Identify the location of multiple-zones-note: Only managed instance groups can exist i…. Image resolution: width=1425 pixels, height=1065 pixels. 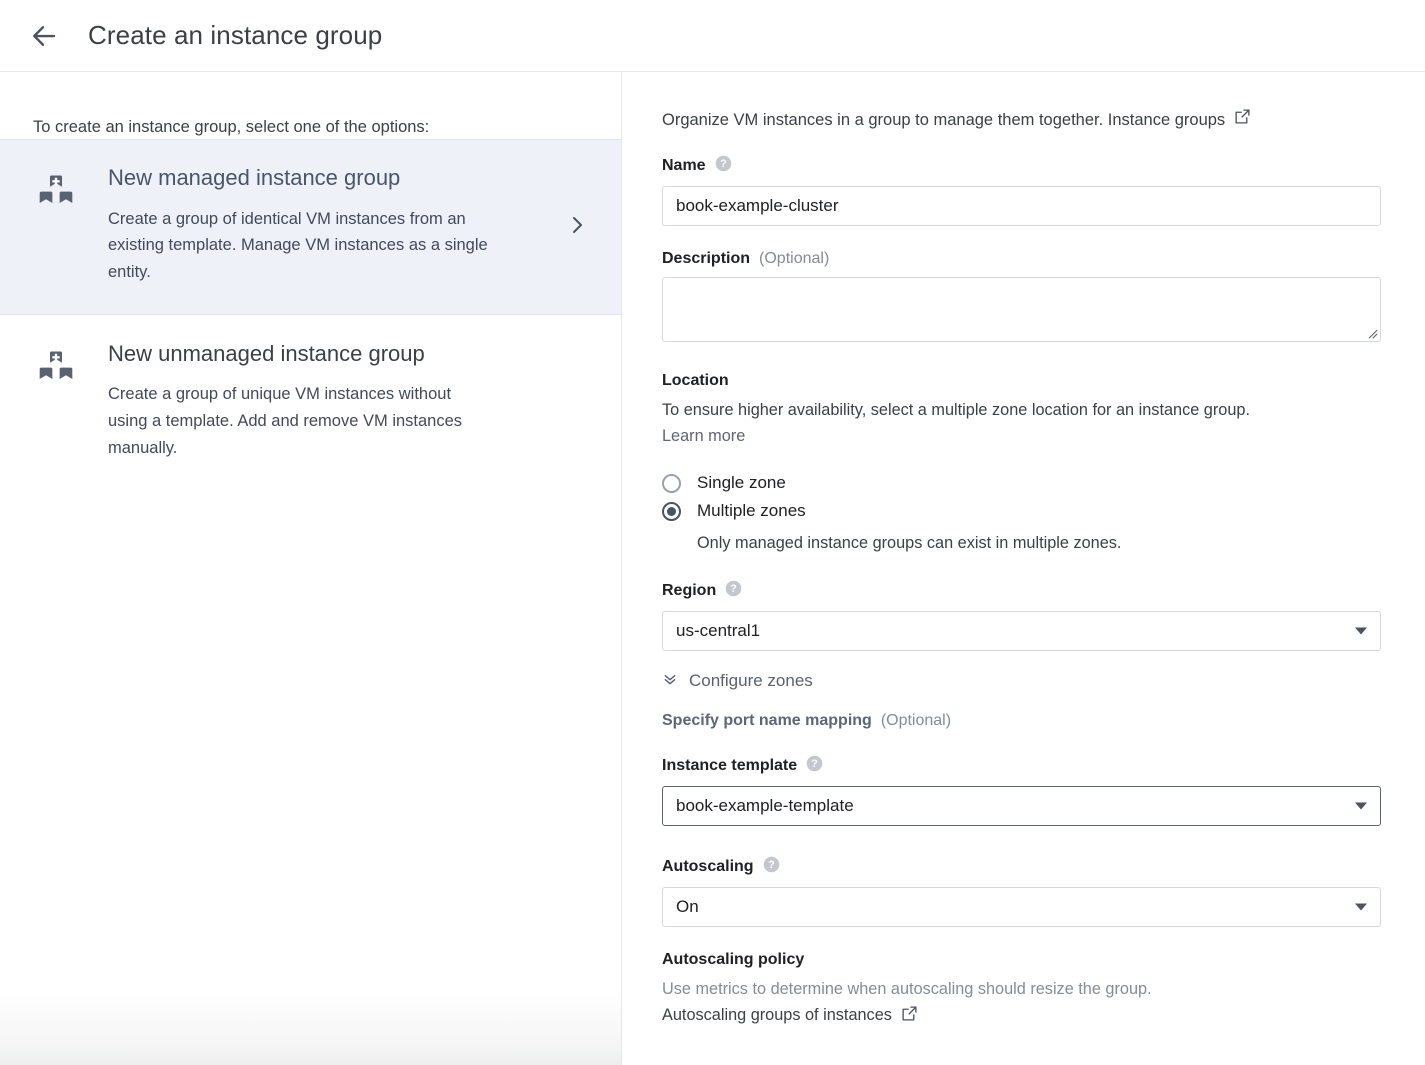
(909, 543).